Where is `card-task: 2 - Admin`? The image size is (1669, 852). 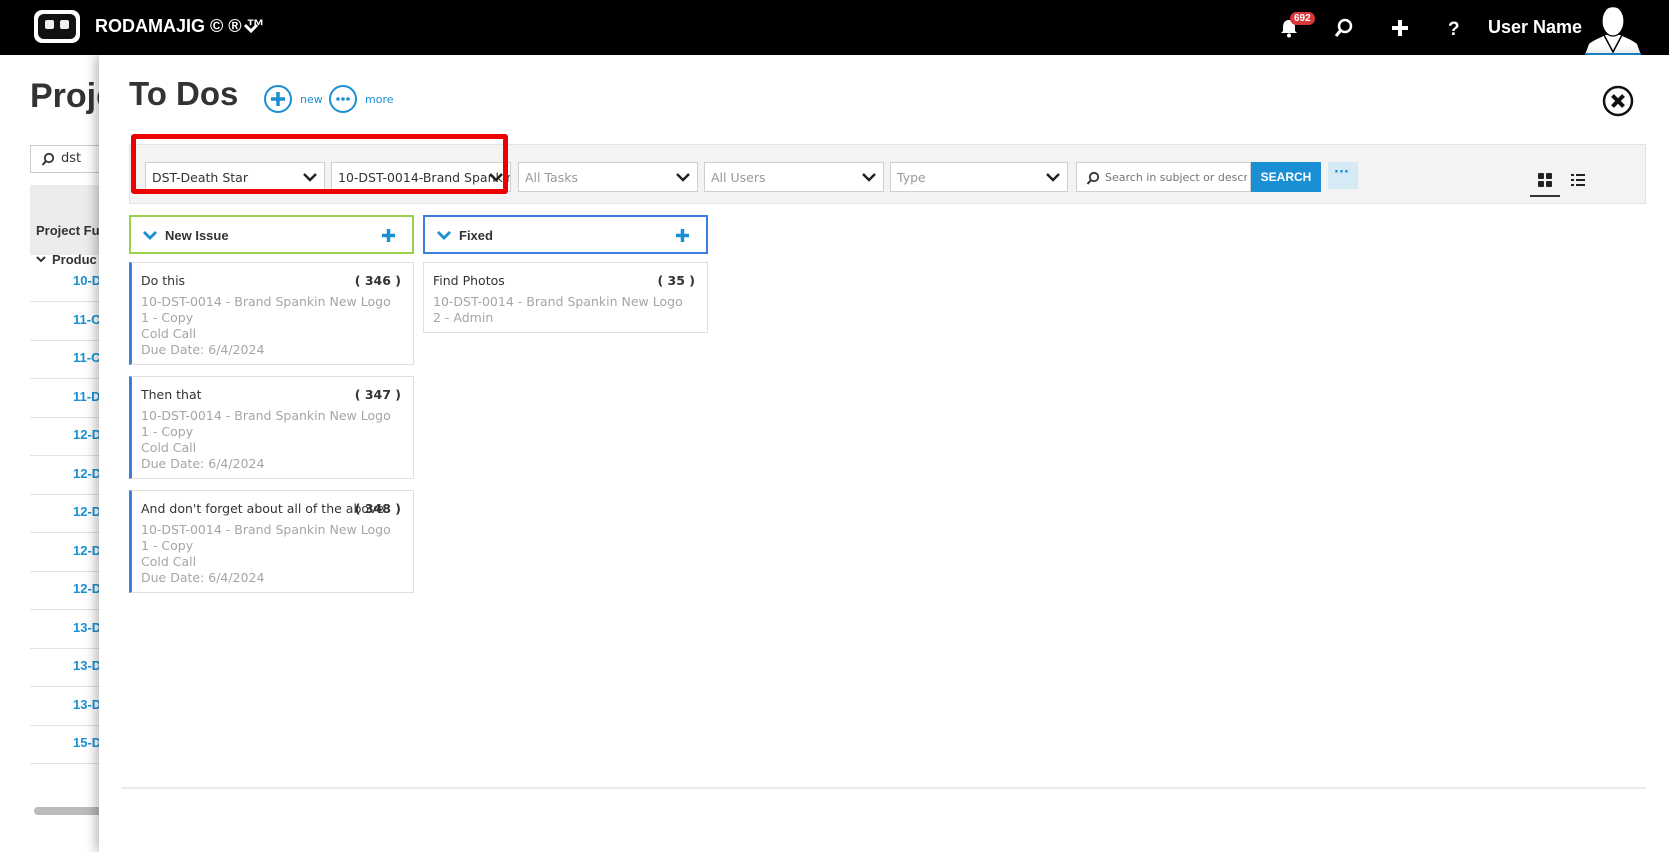 card-task: 2 - Admin is located at coordinates (463, 317).